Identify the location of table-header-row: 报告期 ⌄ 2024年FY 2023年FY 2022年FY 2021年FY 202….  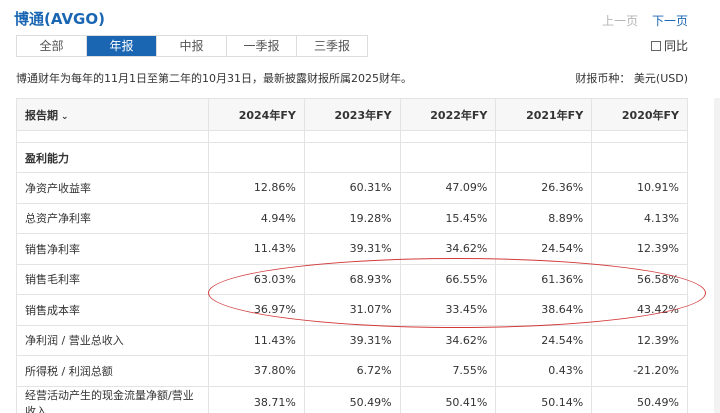
(351, 114).